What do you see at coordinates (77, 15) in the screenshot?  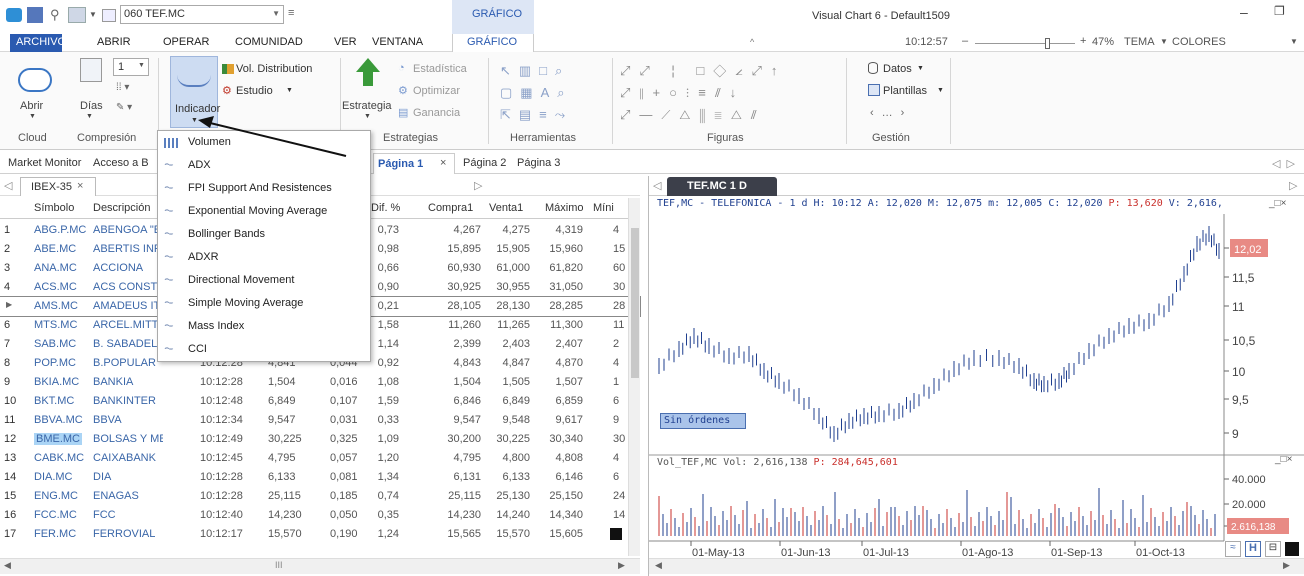 I see `workspace-icon` at bounding box center [77, 15].